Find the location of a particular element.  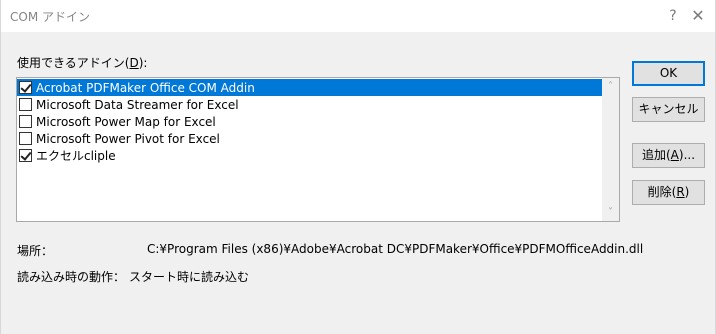

add-button-accel: A is located at coordinates (674, 155).